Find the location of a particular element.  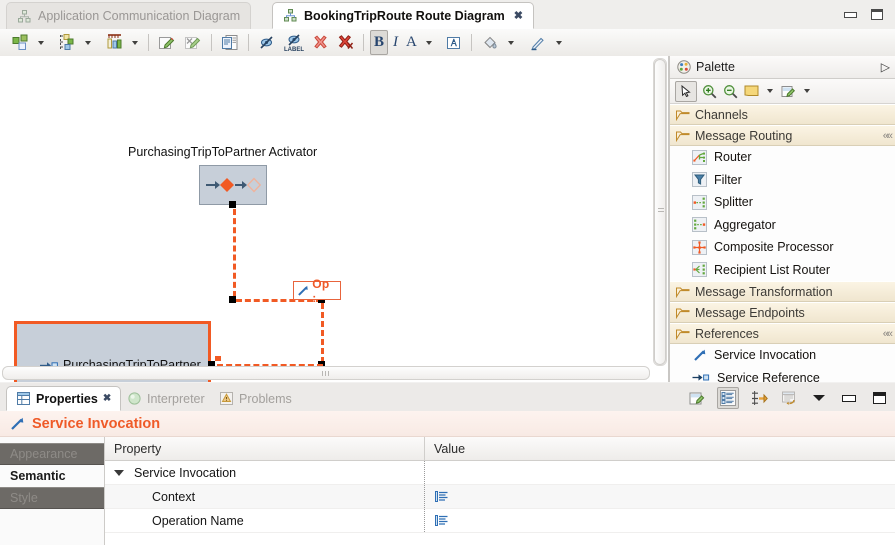

editor-tab-bookingtriproute-route-diagram: BookingTripRoute Route Diagram ✖ is located at coordinates (403, 15).